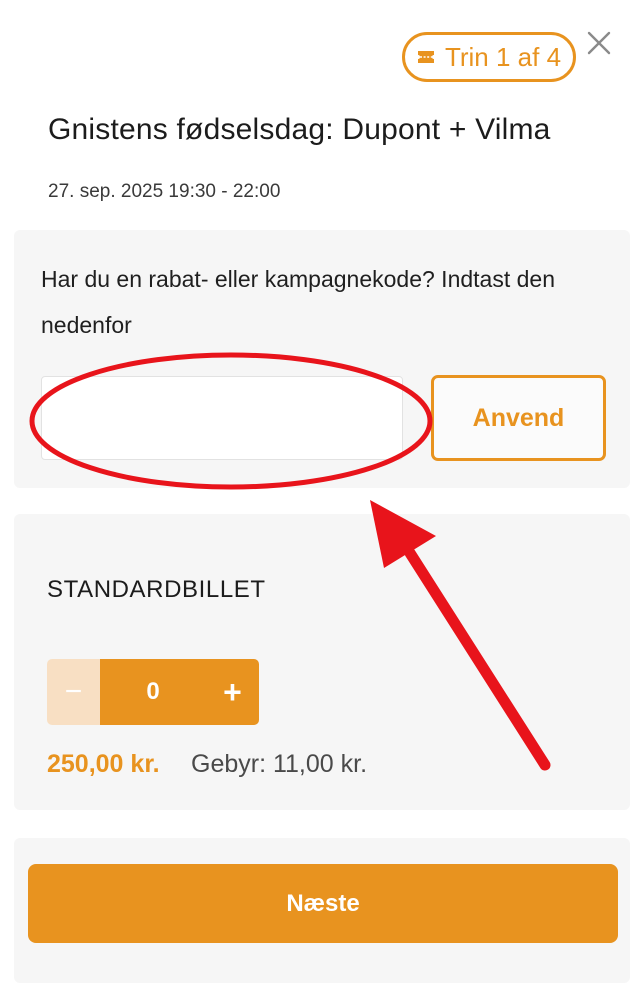 Image resolution: width=642 pixels, height=983 pixels. What do you see at coordinates (164, 191) in the screenshot?
I see `event-datetime: 27. sep. 2025 19:30 - 22:00` at bounding box center [164, 191].